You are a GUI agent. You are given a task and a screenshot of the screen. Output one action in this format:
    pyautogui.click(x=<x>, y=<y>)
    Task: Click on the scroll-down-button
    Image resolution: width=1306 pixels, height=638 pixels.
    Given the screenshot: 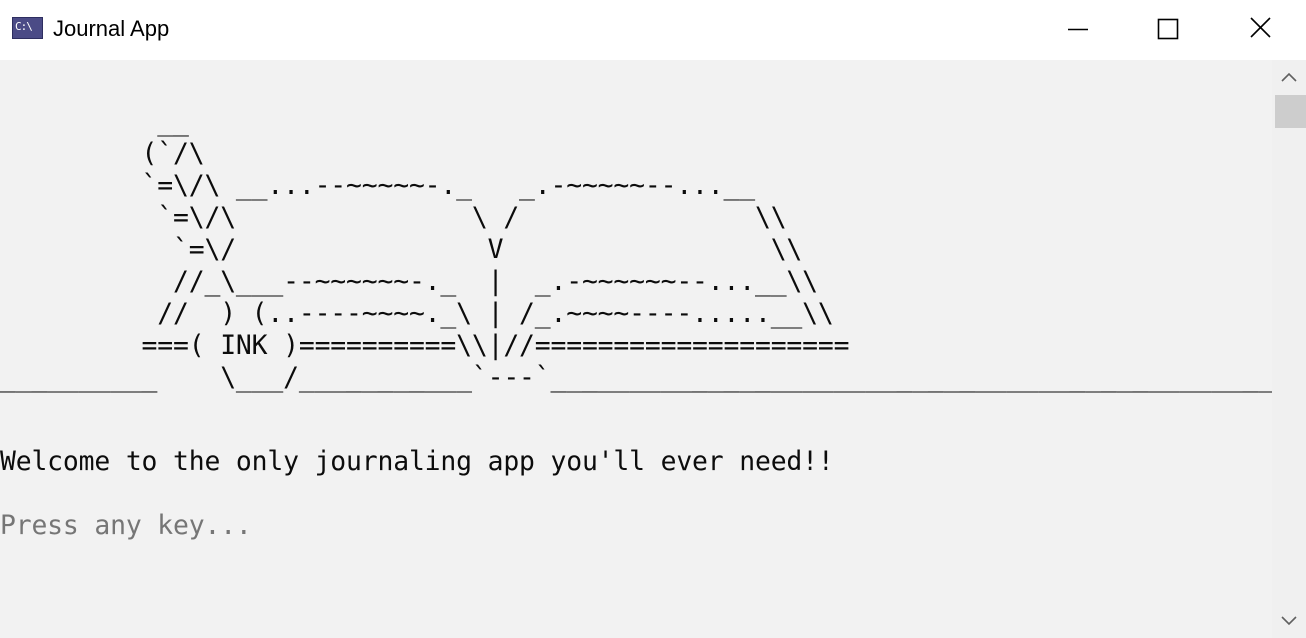 What is the action you would take?
    pyautogui.click(x=1289, y=621)
    